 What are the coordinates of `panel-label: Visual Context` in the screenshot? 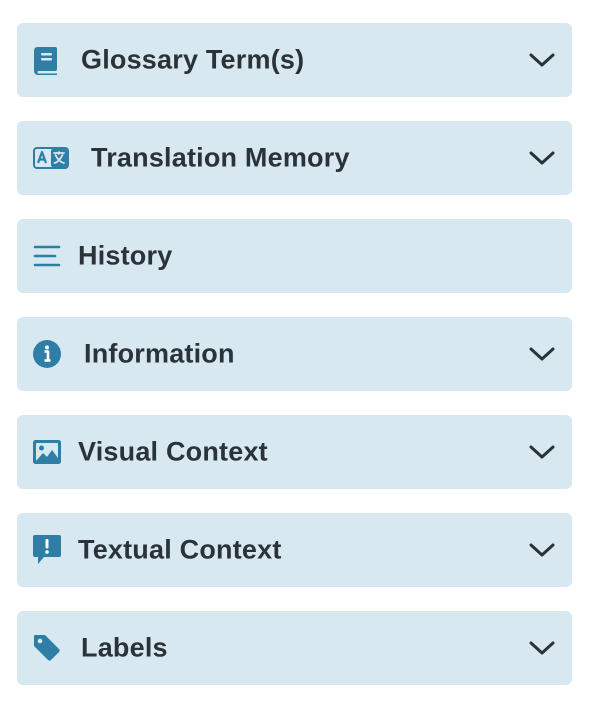 It's located at (173, 451).